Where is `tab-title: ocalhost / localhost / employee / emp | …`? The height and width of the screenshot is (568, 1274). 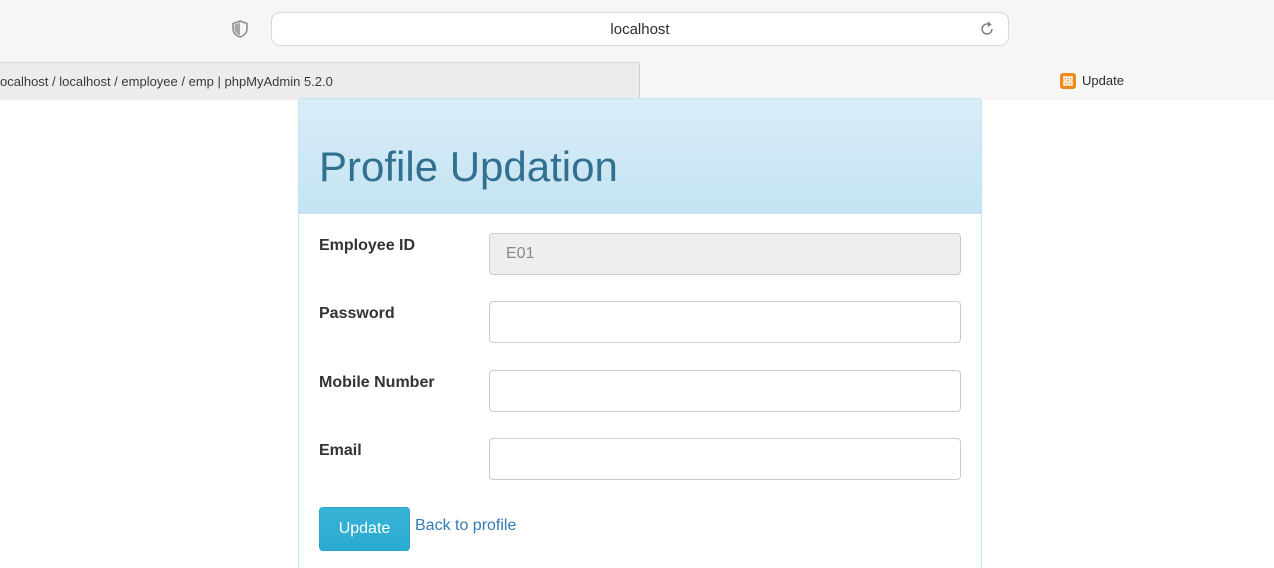
tab-title: ocalhost / localhost / employee / emp | … is located at coordinates (166, 81).